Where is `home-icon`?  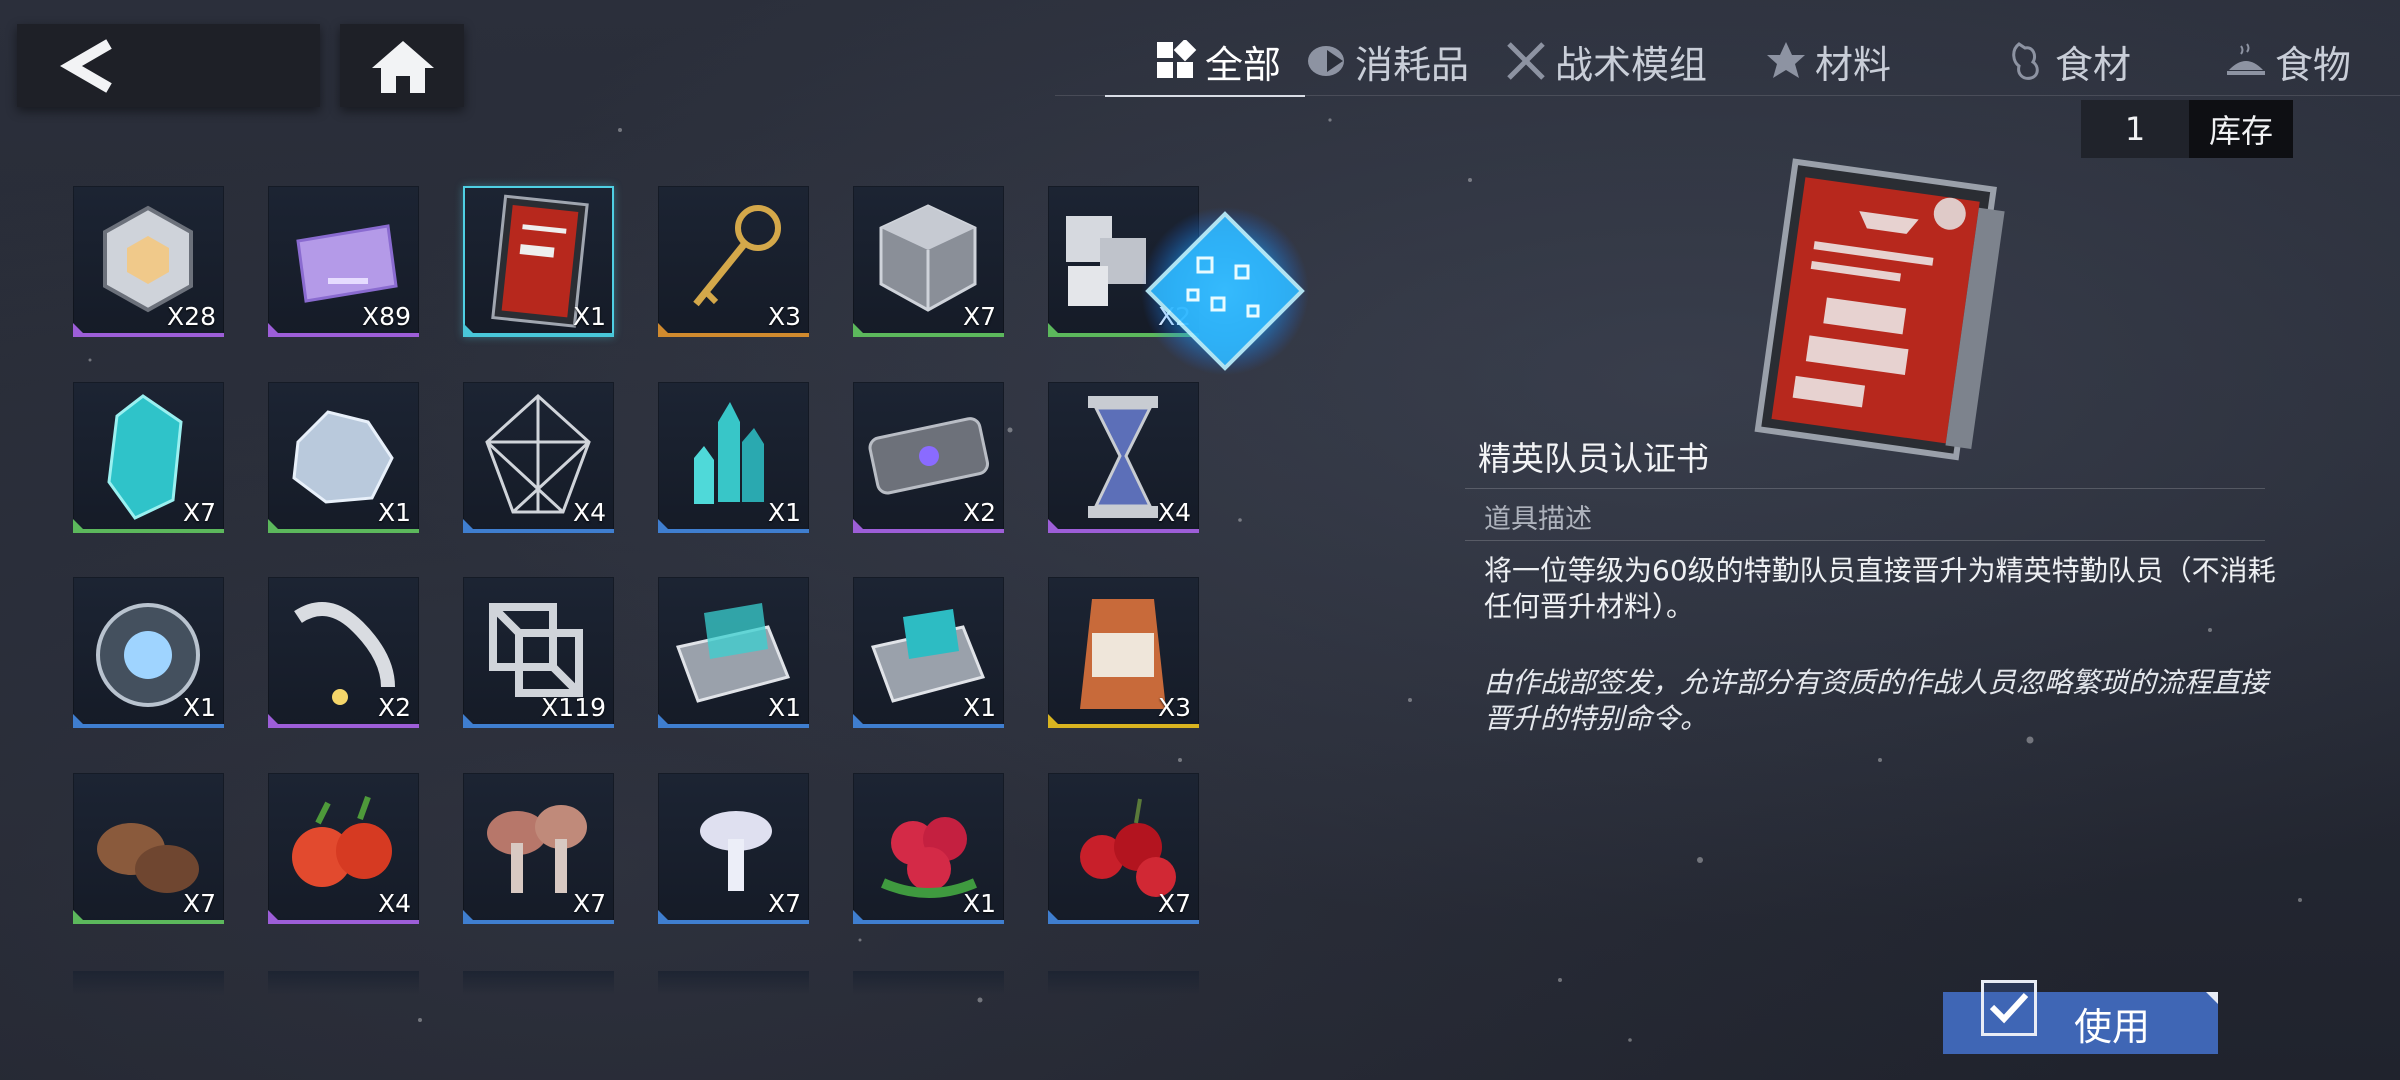
home-icon is located at coordinates (403, 67).